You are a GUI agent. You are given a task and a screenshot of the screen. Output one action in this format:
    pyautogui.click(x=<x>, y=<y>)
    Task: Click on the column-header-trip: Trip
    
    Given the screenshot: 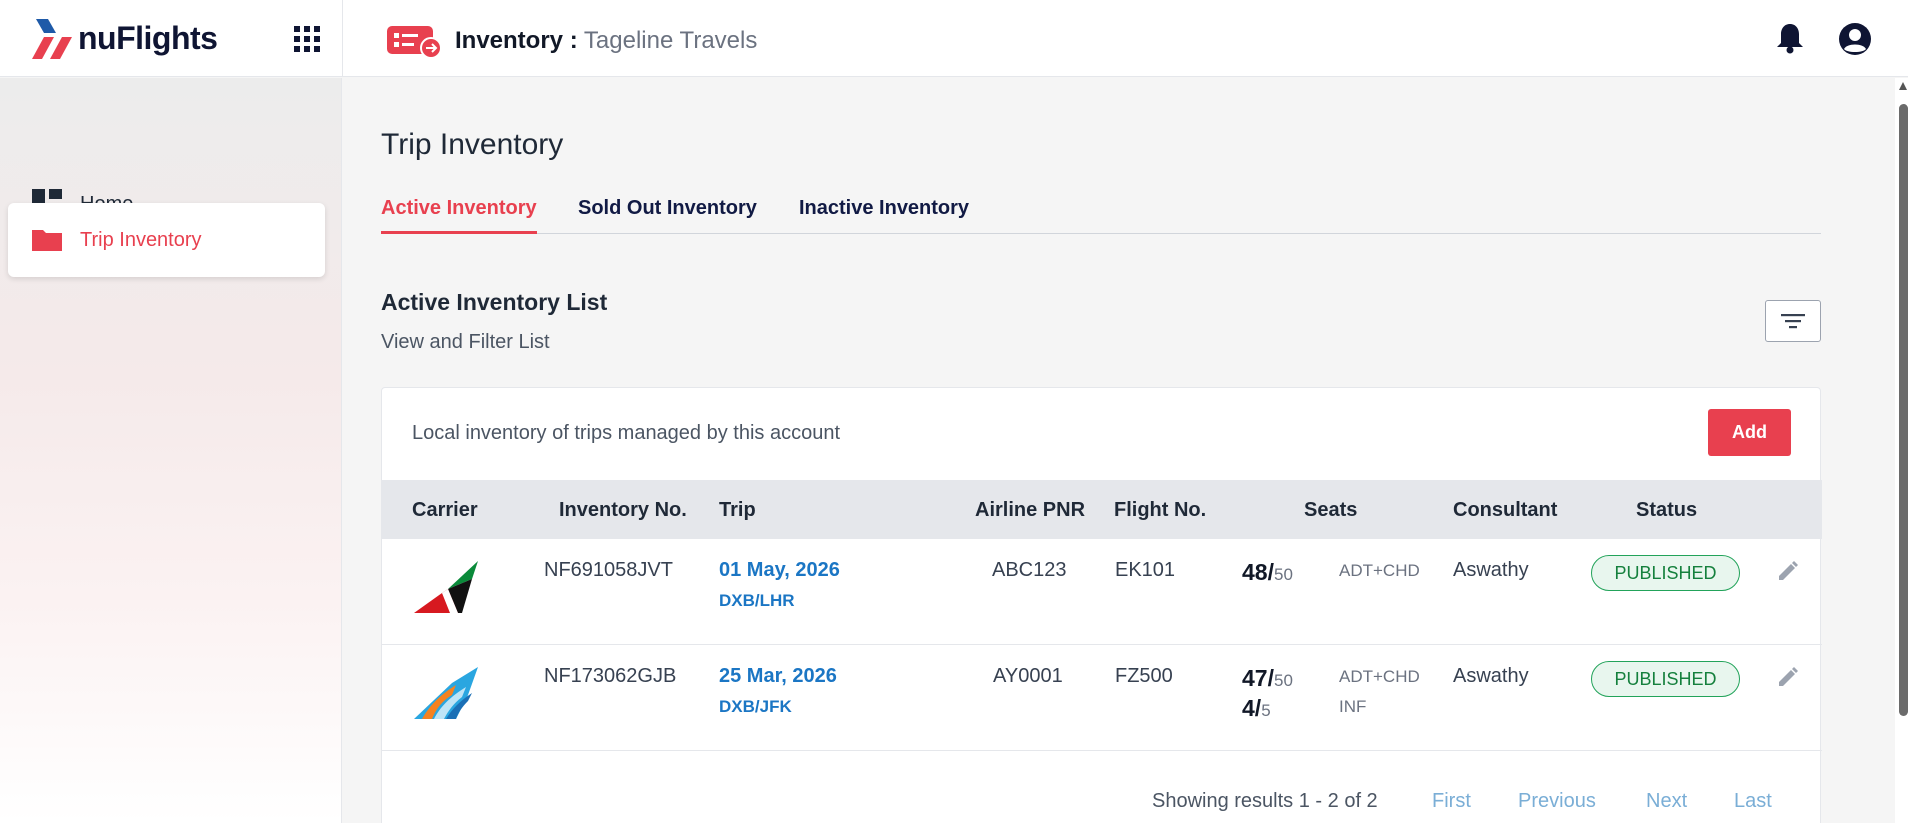 What is the action you would take?
    pyautogui.click(x=737, y=510)
    